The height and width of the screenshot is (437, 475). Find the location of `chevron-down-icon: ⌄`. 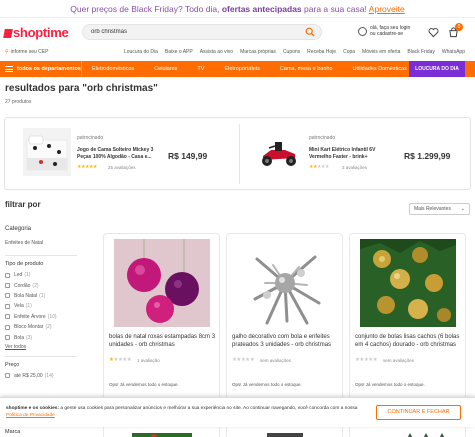

chevron-down-icon: ⌄ is located at coordinates (462, 209).